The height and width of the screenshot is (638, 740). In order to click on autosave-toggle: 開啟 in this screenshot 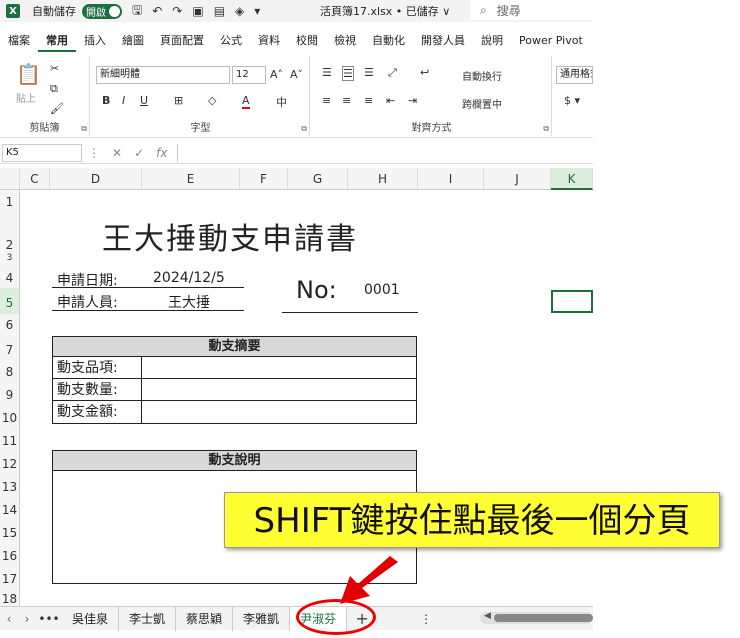, I will do `click(102, 11)`.